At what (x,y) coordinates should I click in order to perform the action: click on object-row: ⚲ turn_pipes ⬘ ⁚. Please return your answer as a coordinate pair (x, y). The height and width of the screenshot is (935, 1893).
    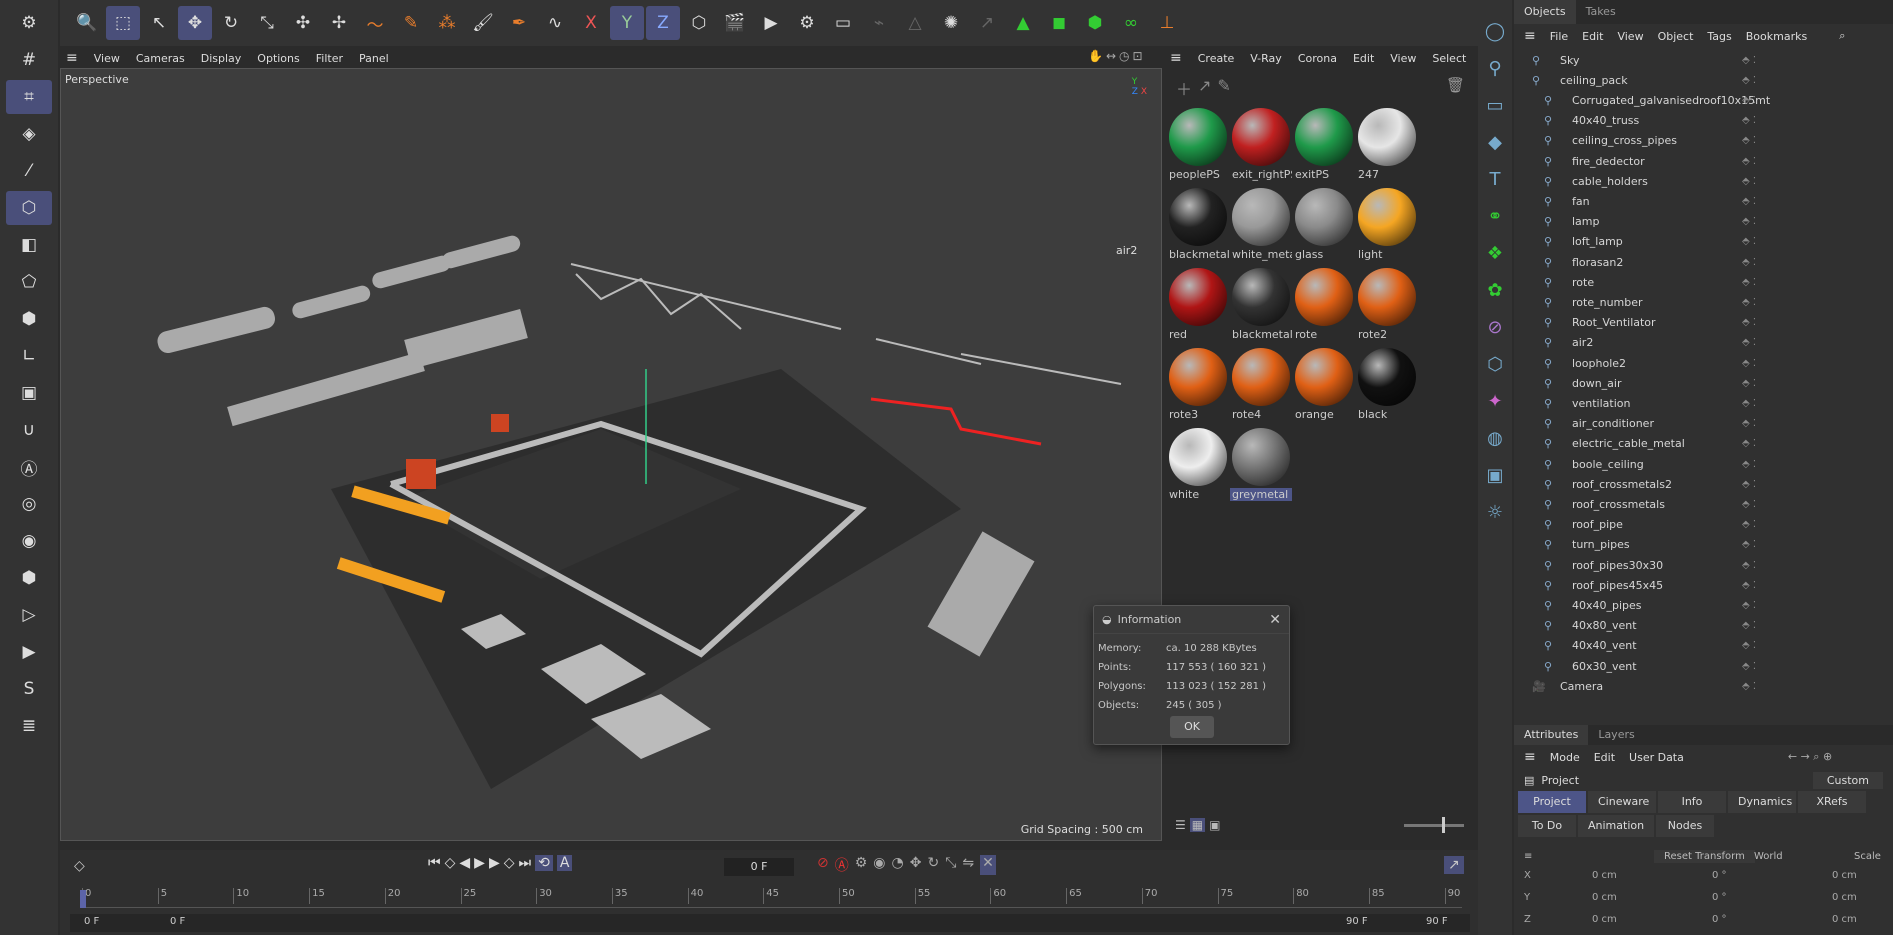
    Looking at the image, I should click on (1706, 545).